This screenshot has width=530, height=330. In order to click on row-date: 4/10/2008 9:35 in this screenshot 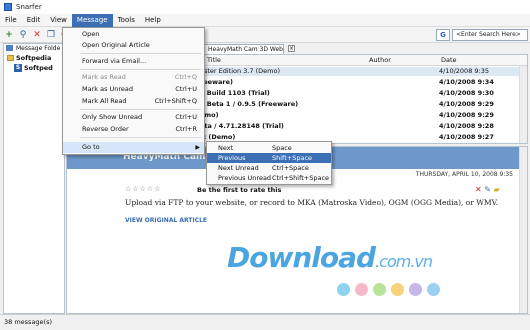, I will do `click(464, 71)`.